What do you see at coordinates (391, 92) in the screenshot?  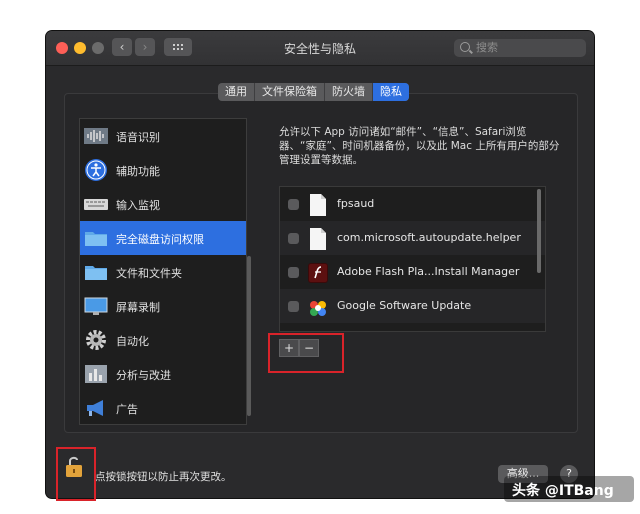 I see `tab-privacy: 隐私` at bounding box center [391, 92].